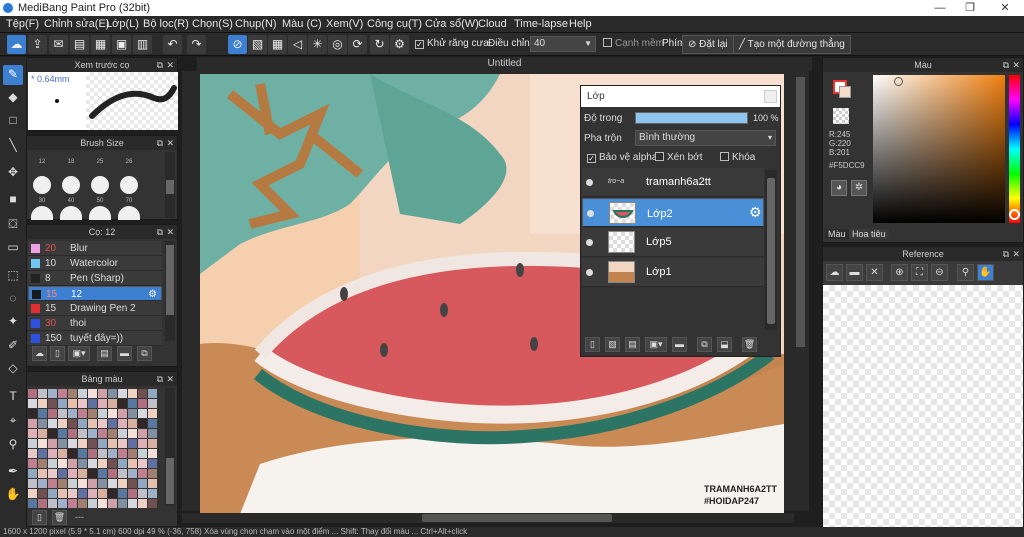 The height and width of the screenshot is (537, 1024). I want to click on delete-layer-icon: 🗑, so click(749, 344).